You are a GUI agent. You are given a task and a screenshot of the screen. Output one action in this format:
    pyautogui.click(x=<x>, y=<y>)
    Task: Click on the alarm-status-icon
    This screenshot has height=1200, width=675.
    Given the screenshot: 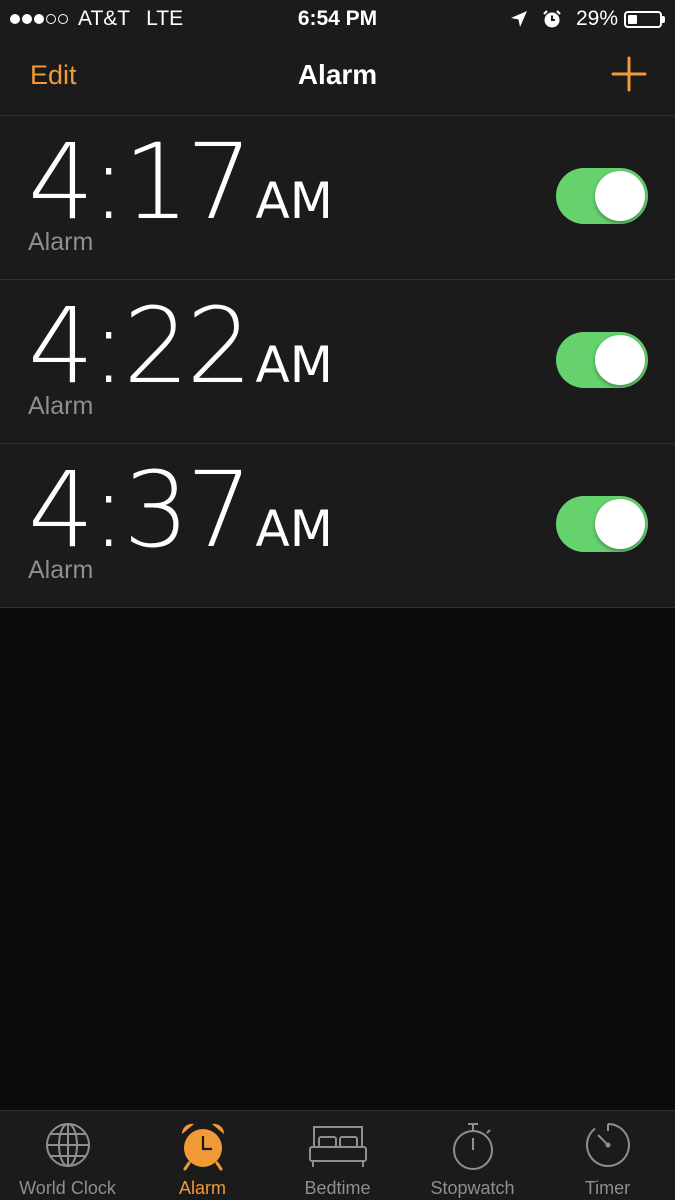 What is the action you would take?
    pyautogui.click(x=552, y=19)
    